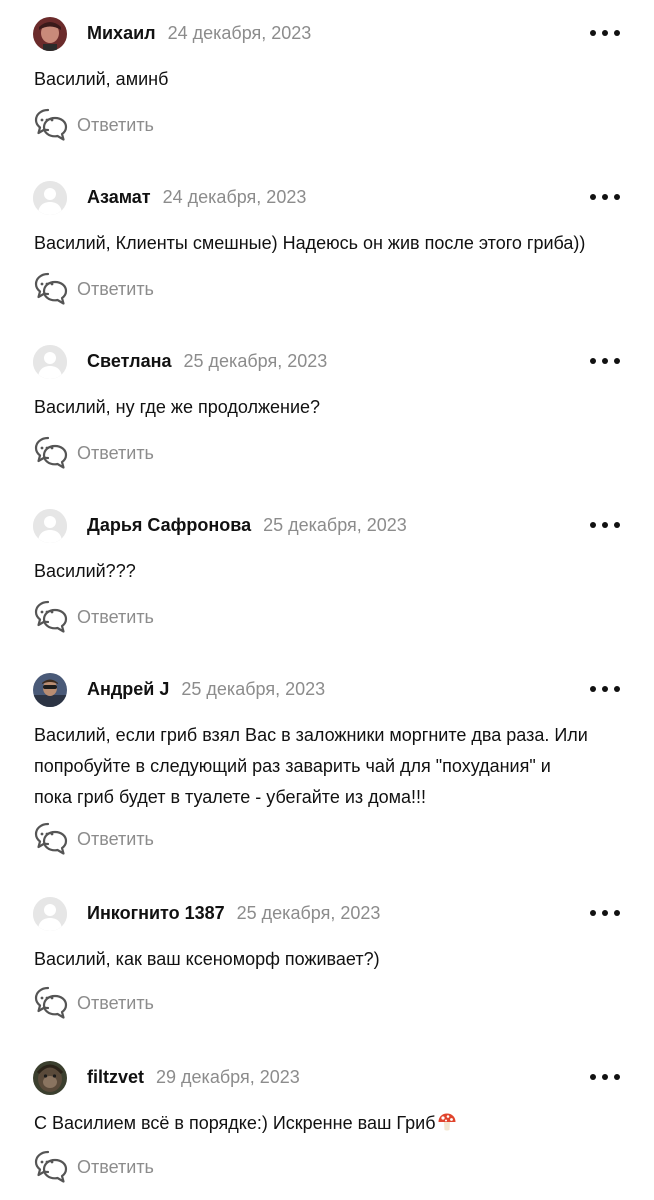 The height and width of the screenshot is (1200, 654). What do you see at coordinates (327, 690) in the screenshot?
I see `comment-header: Андрей J 25 декабря, 2023` at bounding box center [327, 690].